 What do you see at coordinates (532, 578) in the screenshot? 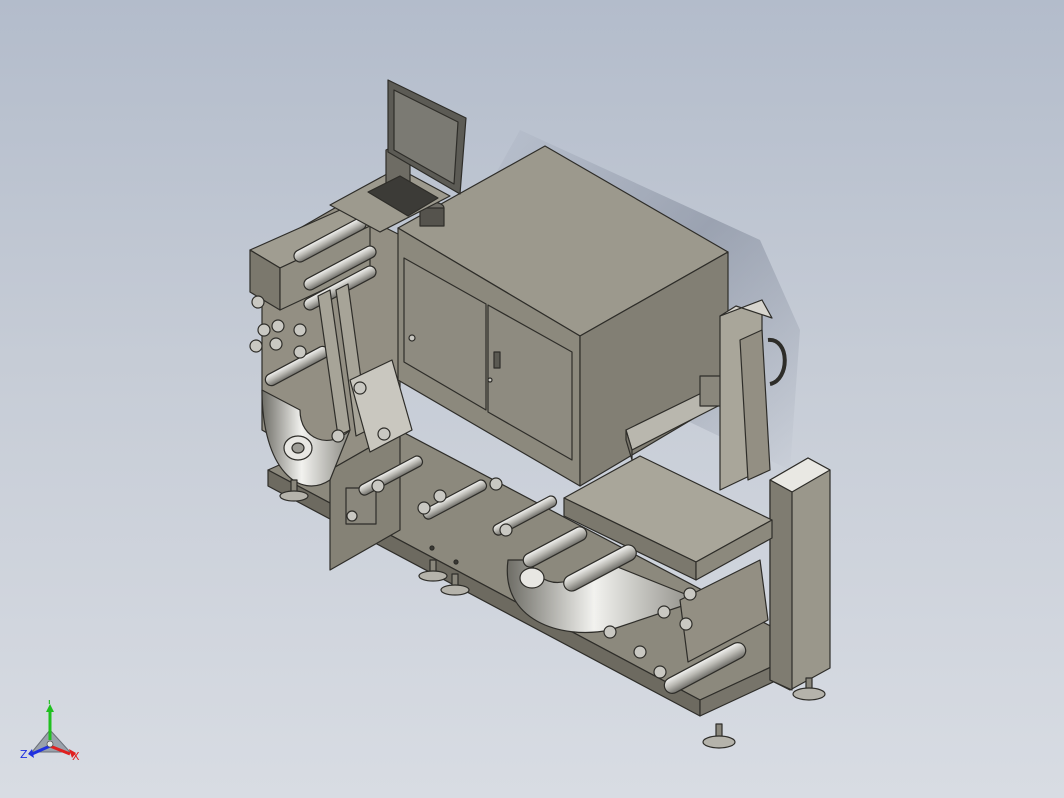
I see `rewind-core` at bounding box center [532, 578].